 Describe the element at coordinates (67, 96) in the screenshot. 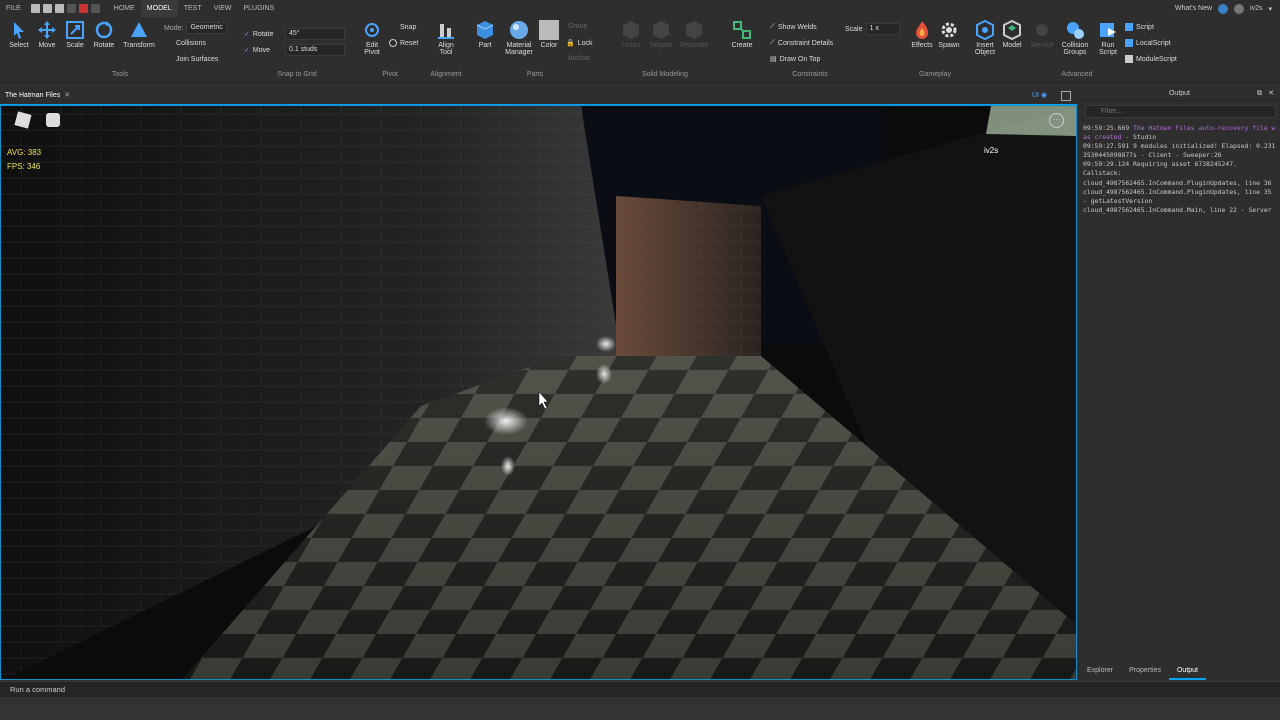

I see `close-icon: ✕` at that location.